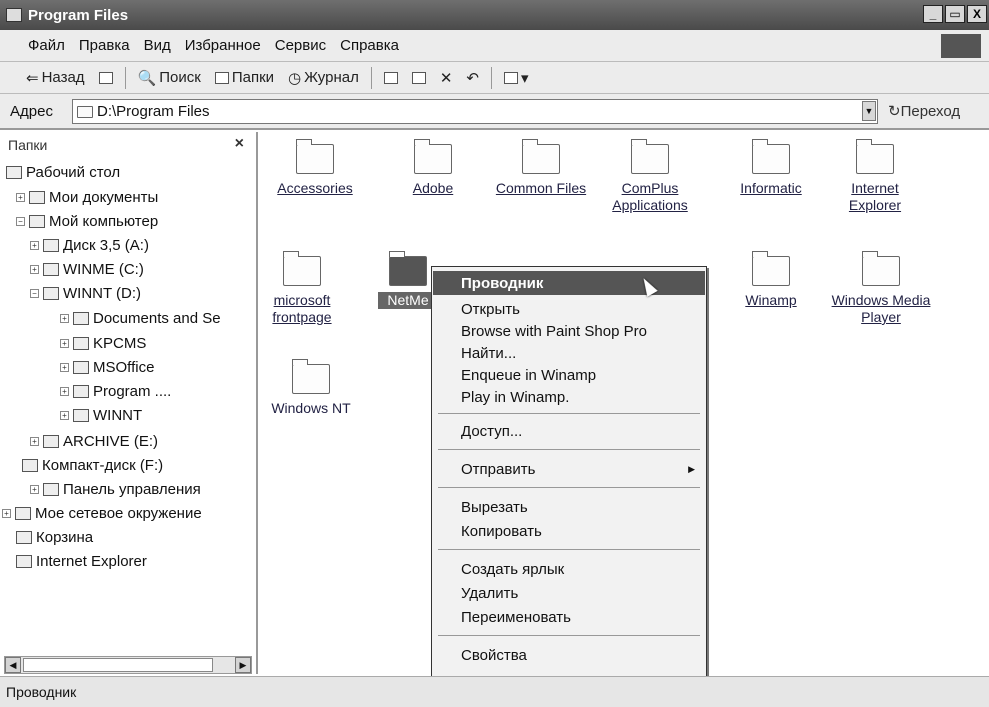 This screenshot has height=707, width=989. I want to click on tree-item-drive-c: + WINME (C:), so click(87, 269).